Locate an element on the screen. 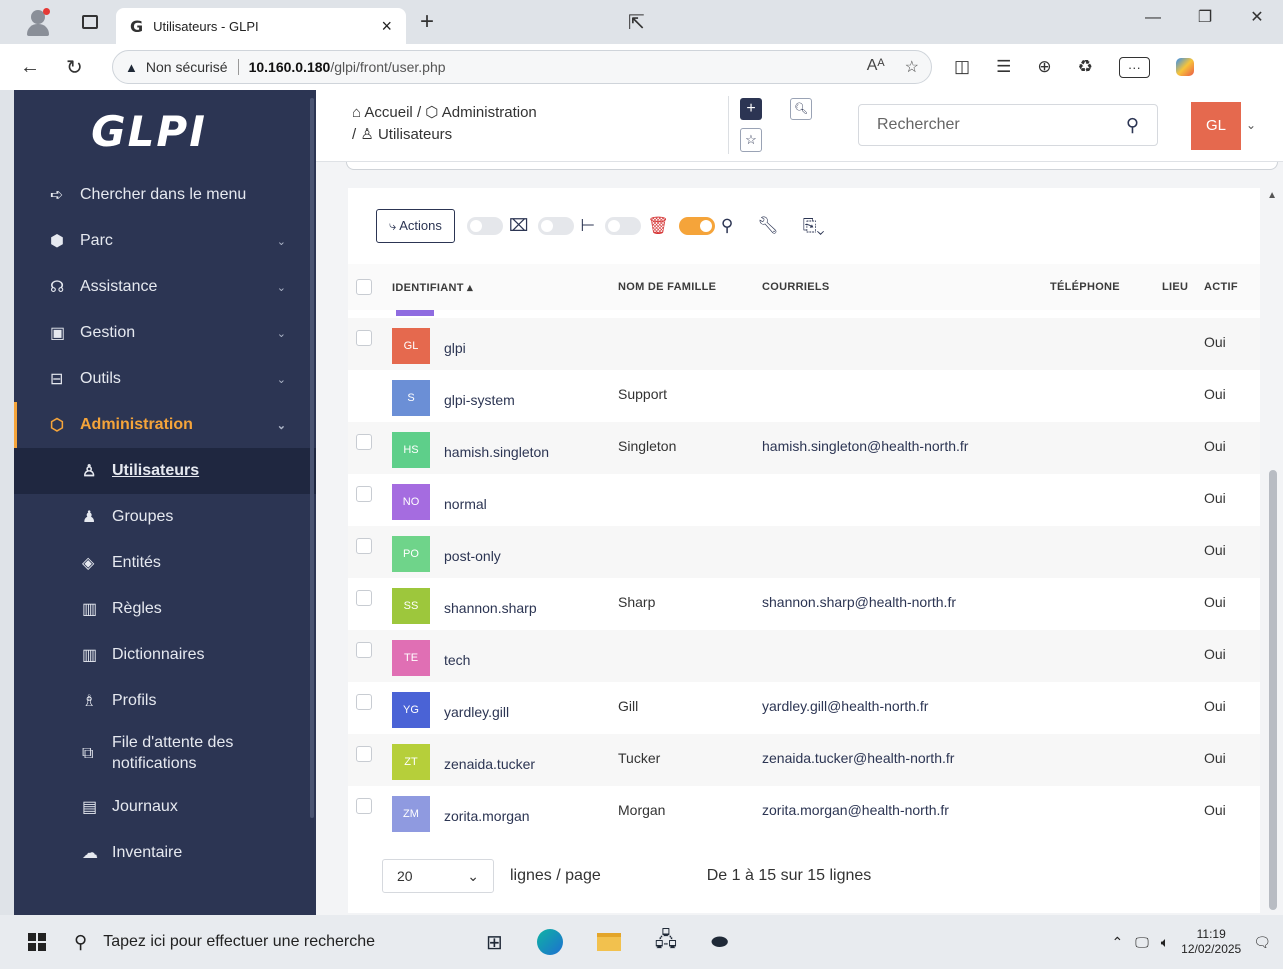  tree-toggle is located at coordinates (556, 226).